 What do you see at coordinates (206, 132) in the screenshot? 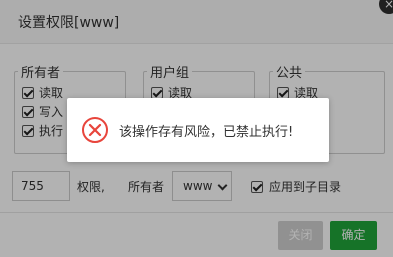
I see `toast-message: 该操作存有风险，已禁止执行!` at bounding box center [206, 132].